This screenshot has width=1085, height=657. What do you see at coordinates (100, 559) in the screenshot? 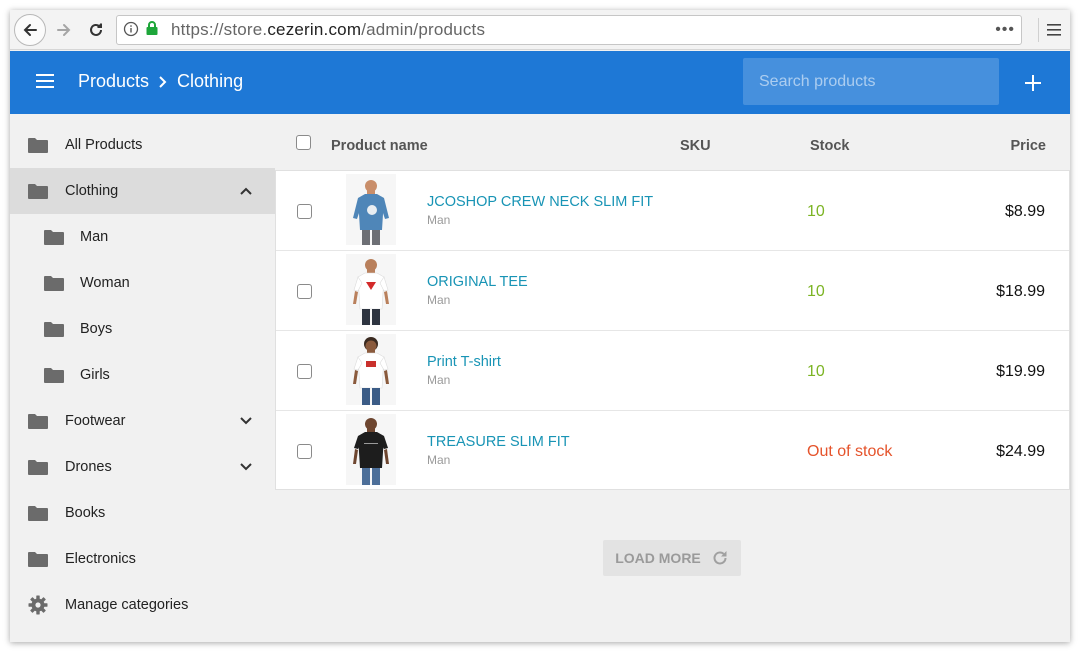
I see `sidebar-item-label: Electronics` at bounding box center [100, 559].